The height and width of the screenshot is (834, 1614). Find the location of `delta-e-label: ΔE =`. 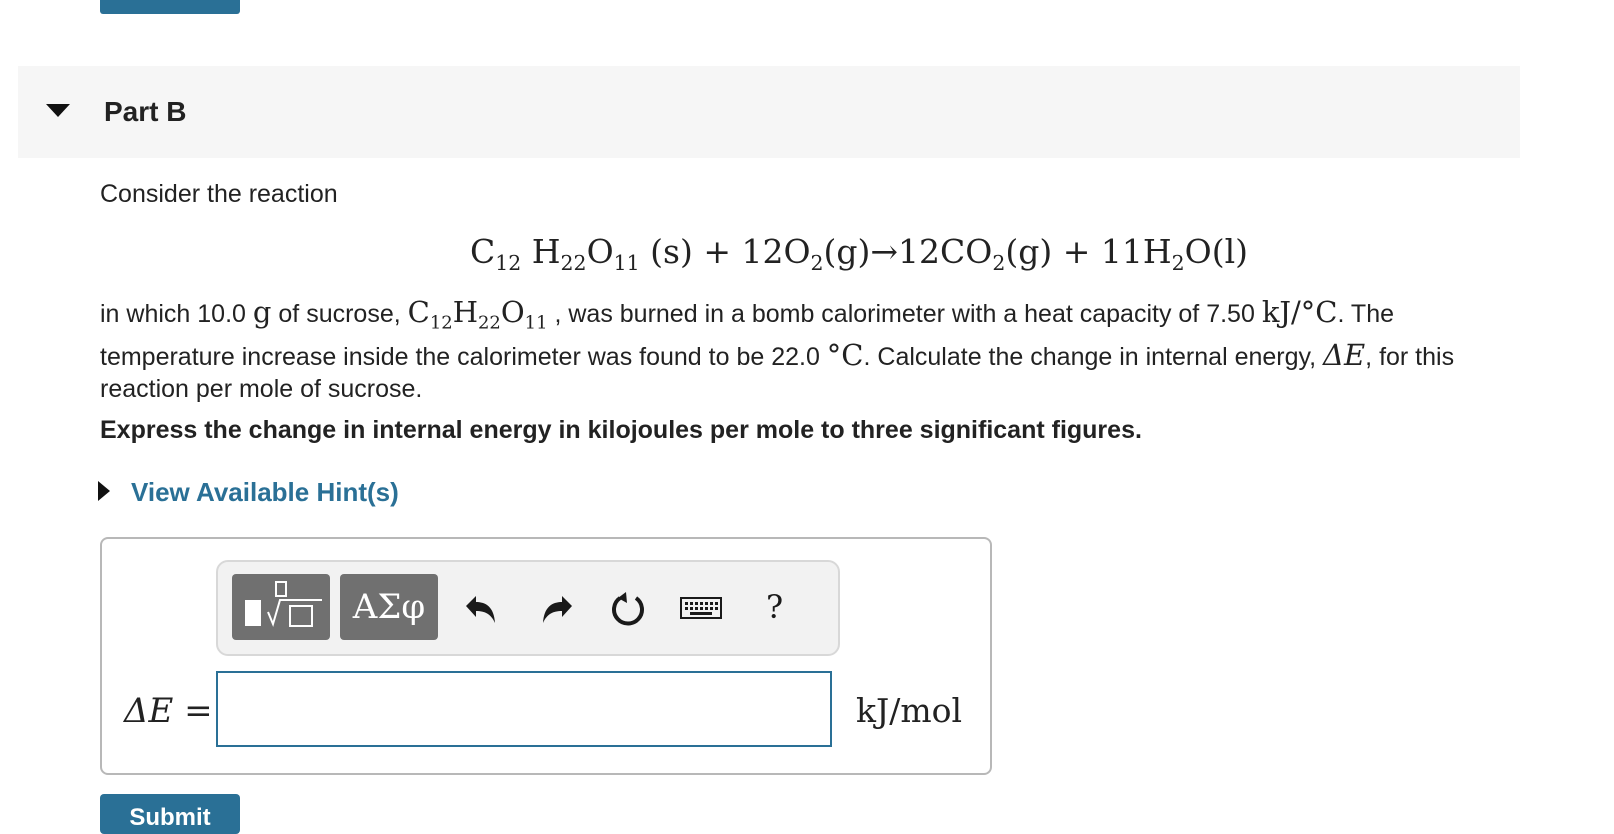

delta-e-label: ΔE = is located at coordinates (168, 711).